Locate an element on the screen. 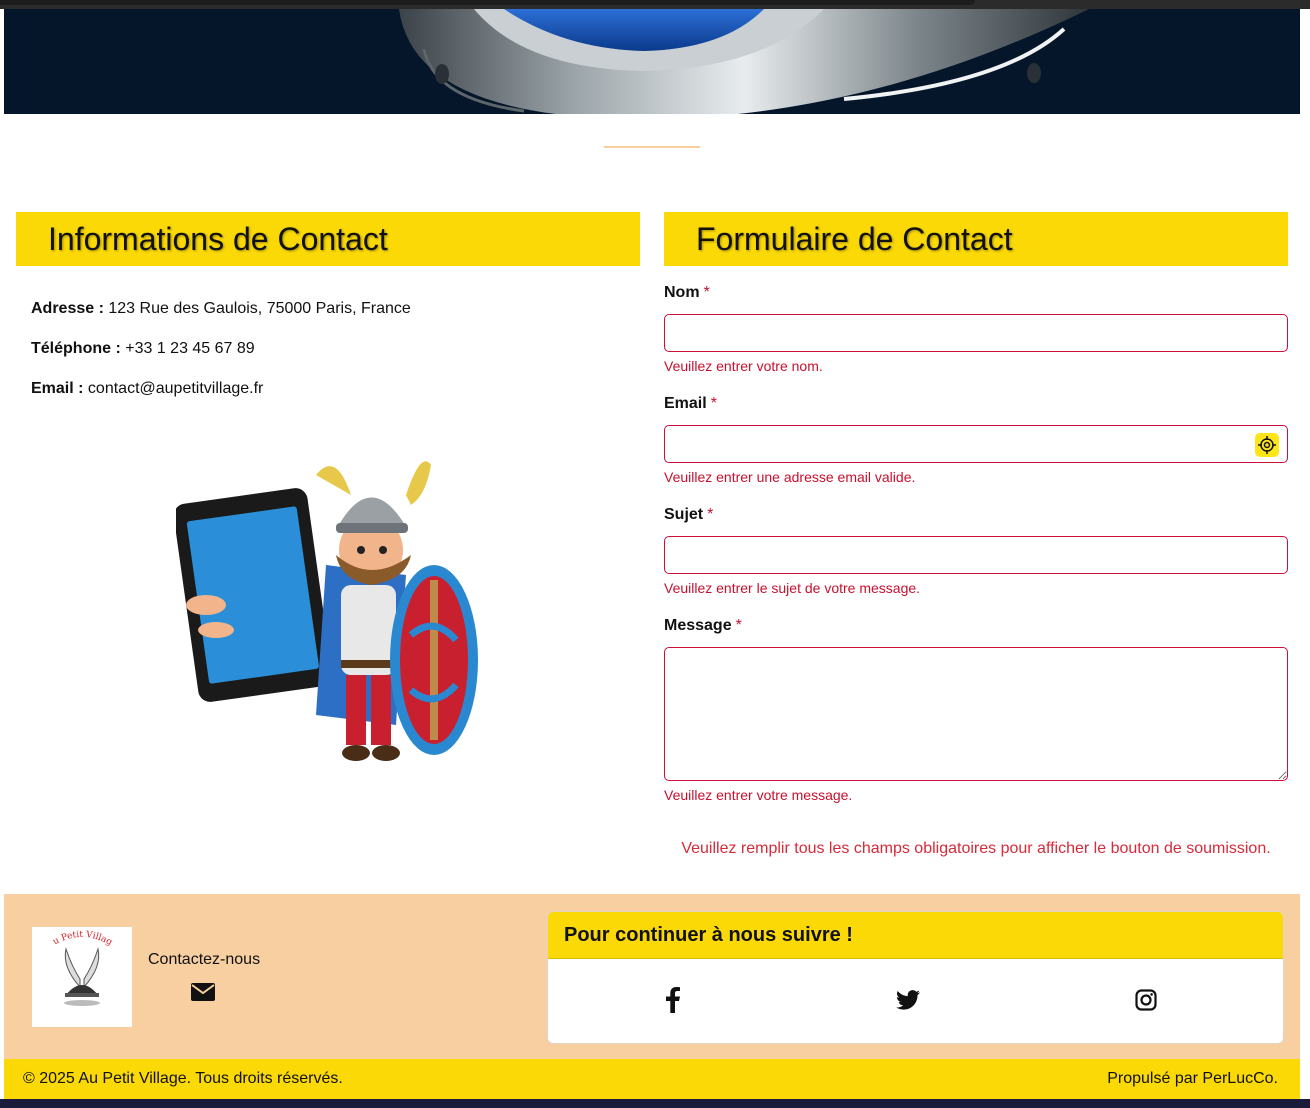 This screenshot has height=1108, width=1310. instagram-icon is located at coordinates (1146, 1002).